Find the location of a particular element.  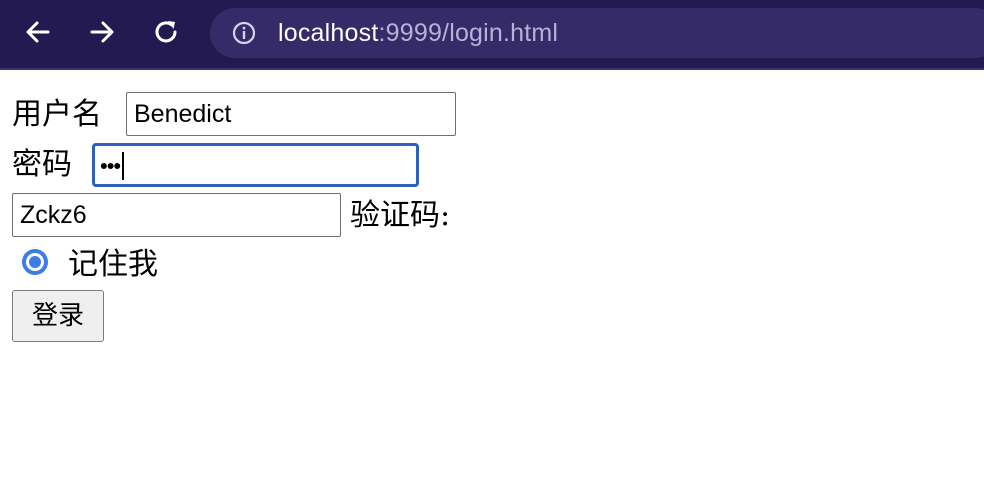

password-mask: ••• is located at coordinates (110, 166).